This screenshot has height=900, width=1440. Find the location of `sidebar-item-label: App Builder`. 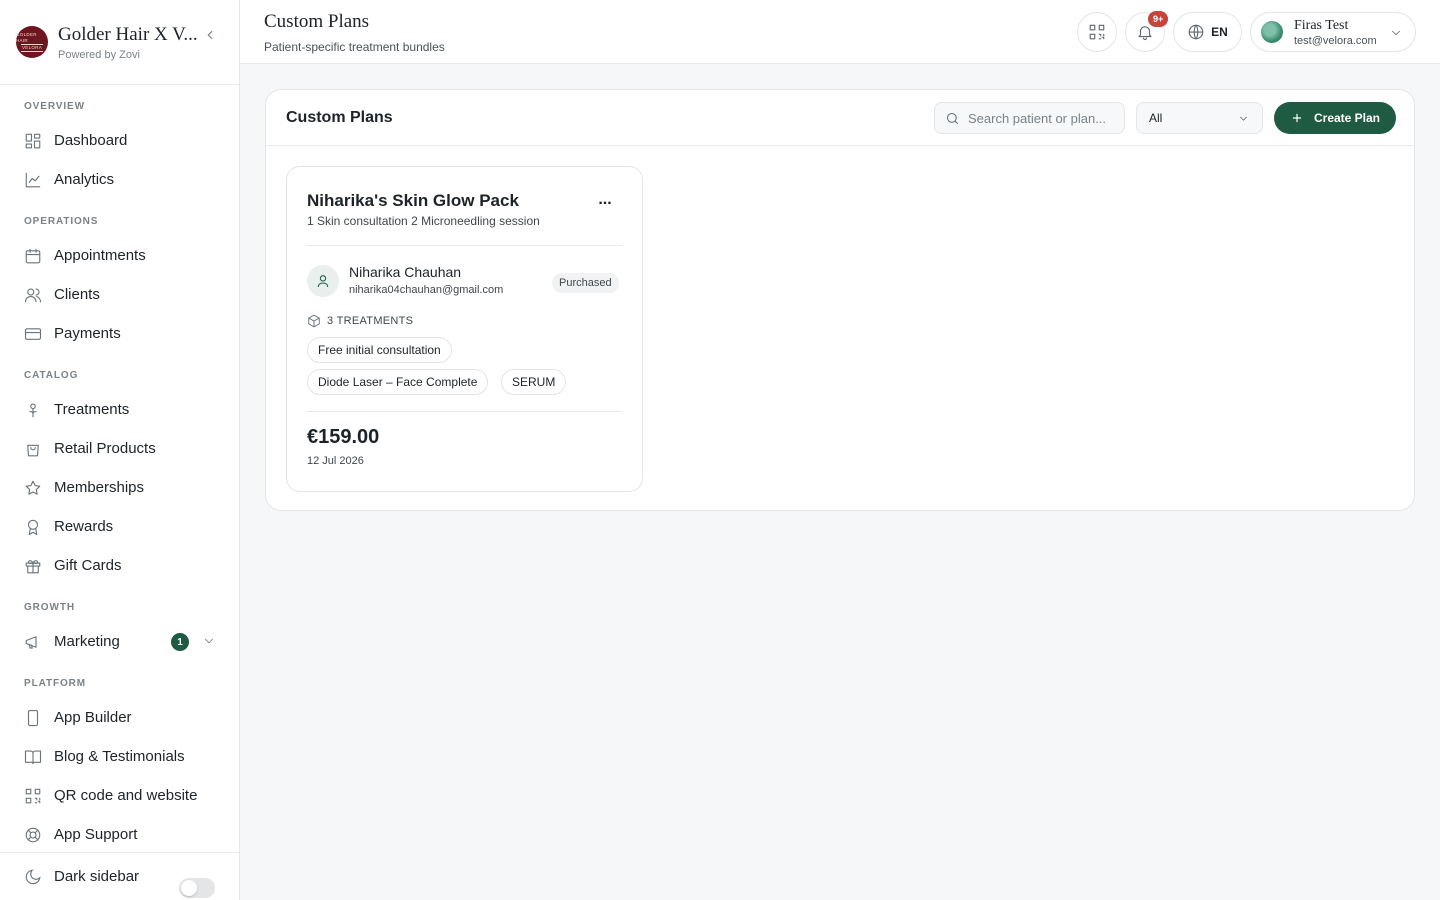

sidebar-item-label: App Builder is located at coordinates (93, 717).